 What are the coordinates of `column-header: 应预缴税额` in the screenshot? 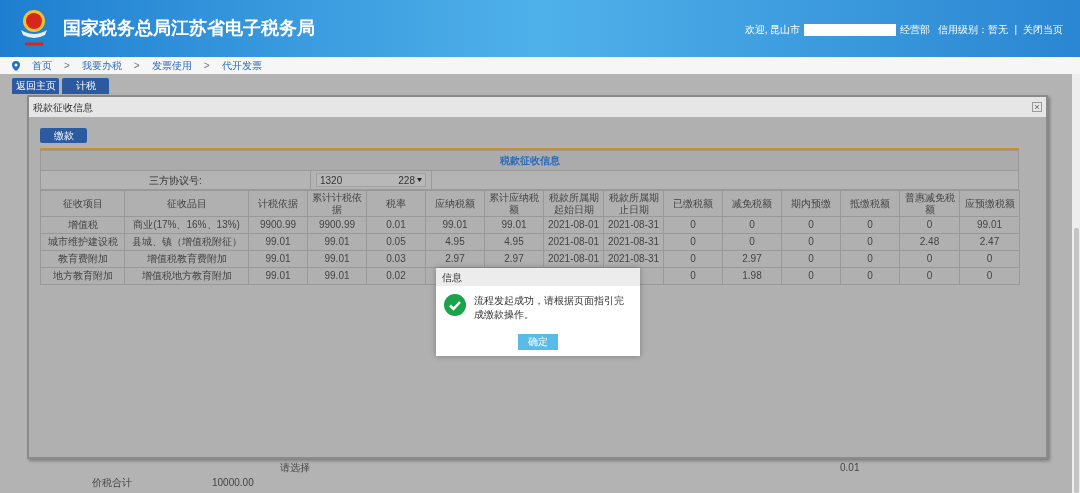 It's located at (989, 203).